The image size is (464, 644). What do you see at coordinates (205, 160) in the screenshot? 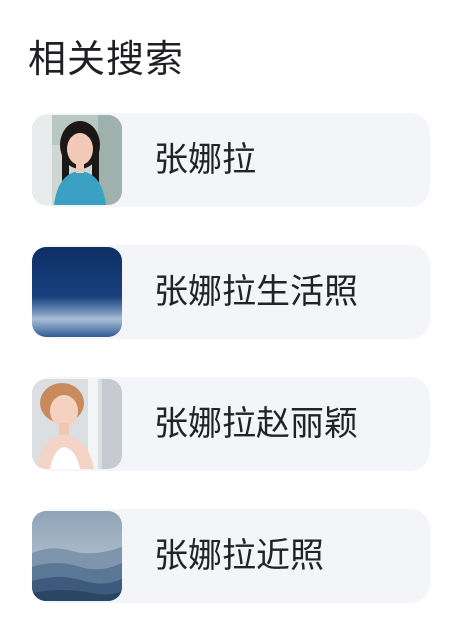
I see `related-search-label: 张娜拉` at bounding box center [205, 160].